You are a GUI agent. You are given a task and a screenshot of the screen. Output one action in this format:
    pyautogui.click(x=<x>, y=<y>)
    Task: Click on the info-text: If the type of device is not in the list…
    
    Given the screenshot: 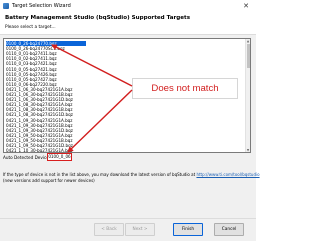 What is the action you would take?
    pyautogui.click(x=99, y=174)
    